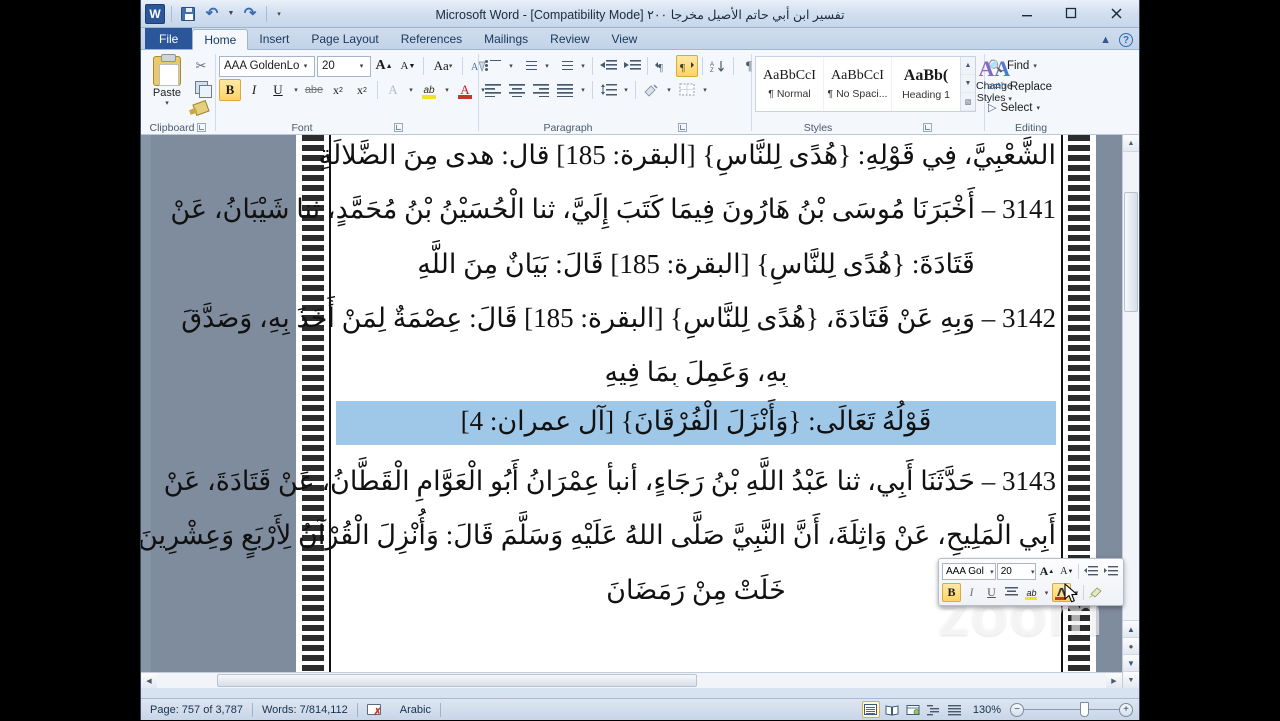  I want to click on text-effects-button: A, so click(393, 90).